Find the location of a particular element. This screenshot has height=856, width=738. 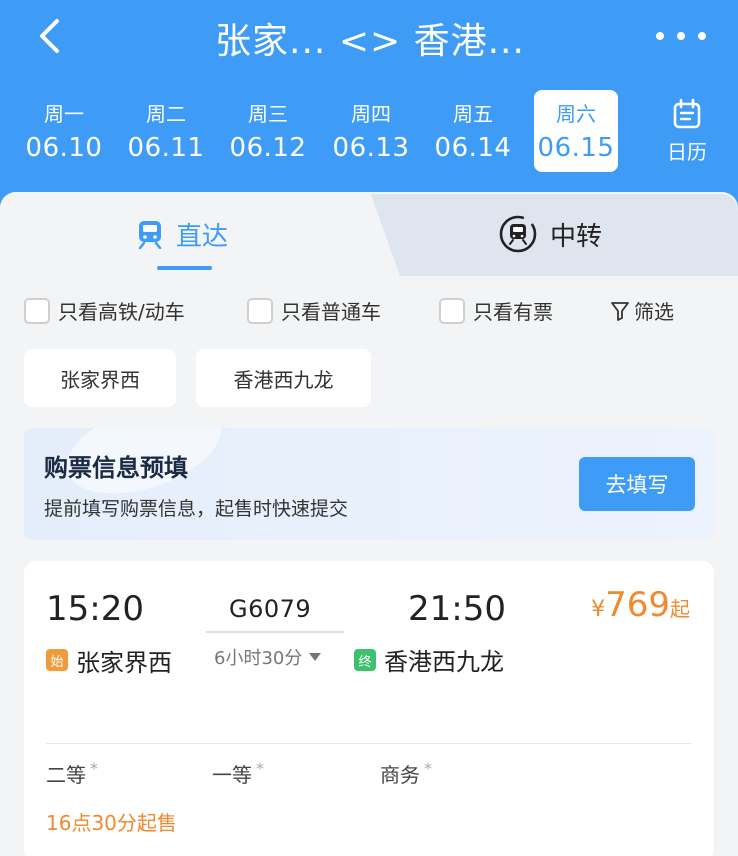

calendar-button: 日历 is located at coordinates (687, 131).